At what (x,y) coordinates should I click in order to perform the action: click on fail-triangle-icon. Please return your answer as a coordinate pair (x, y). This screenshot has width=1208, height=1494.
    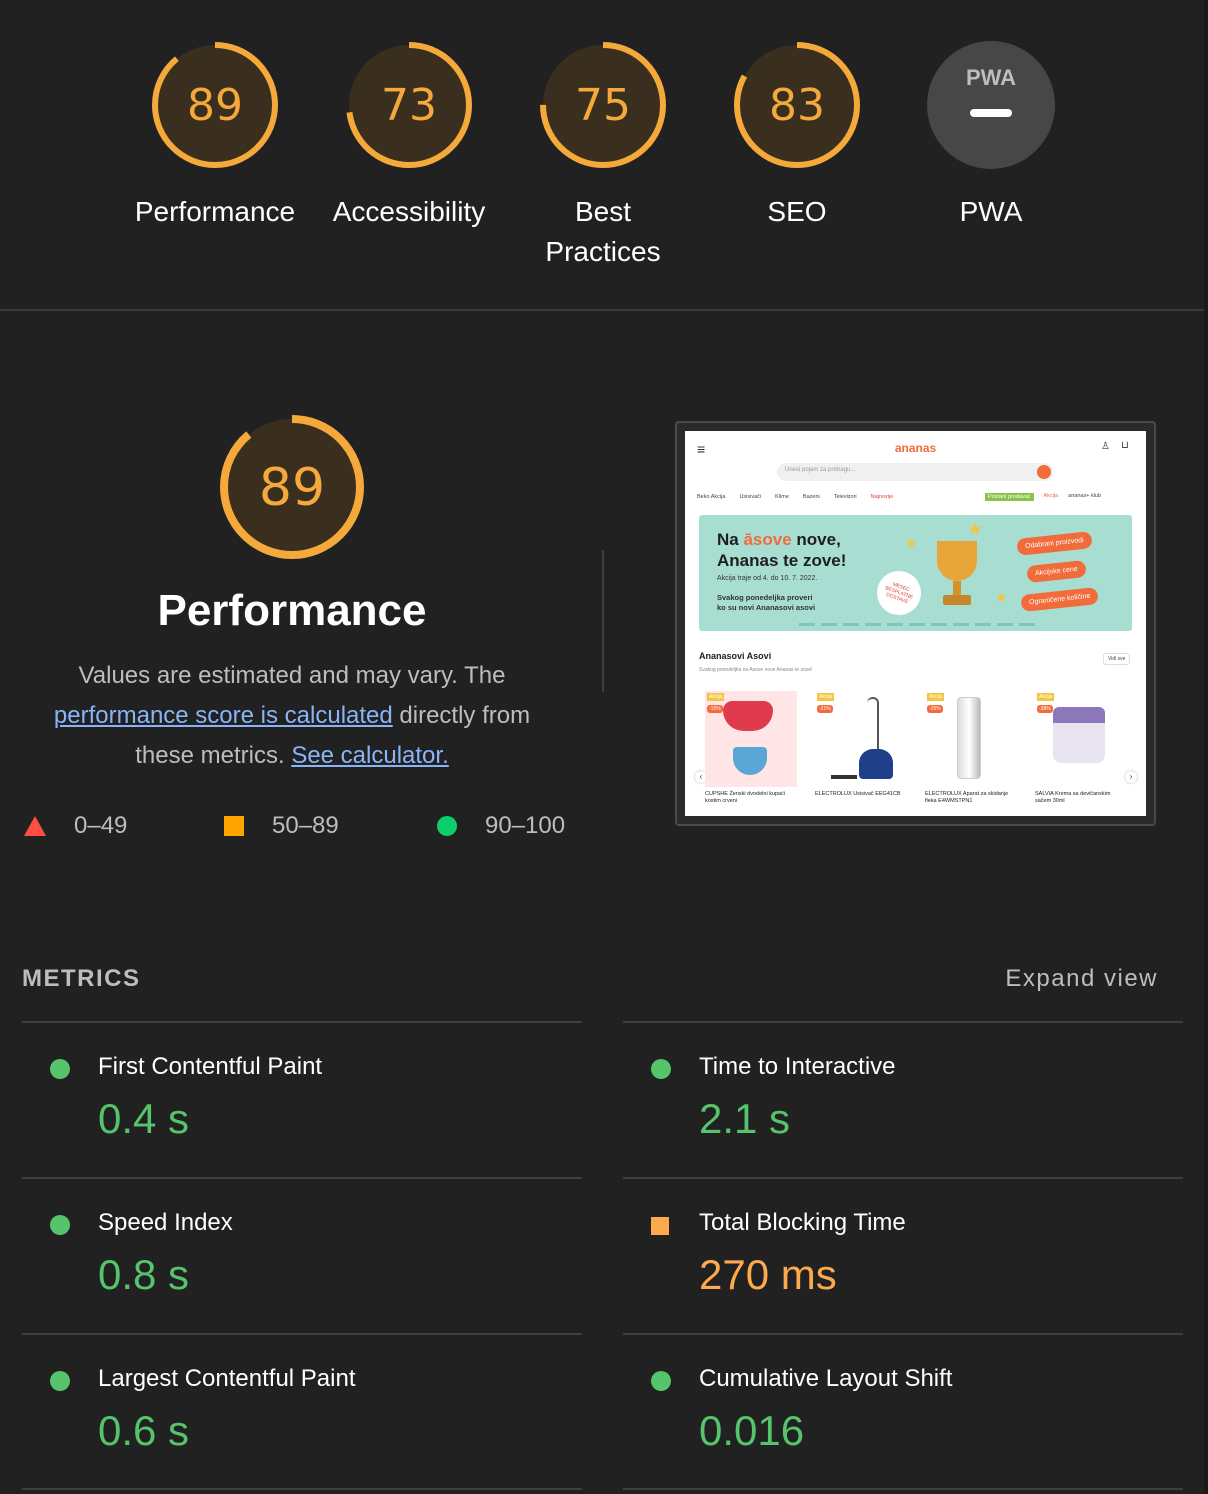
    Looking at the image, I should click on (35, 826).